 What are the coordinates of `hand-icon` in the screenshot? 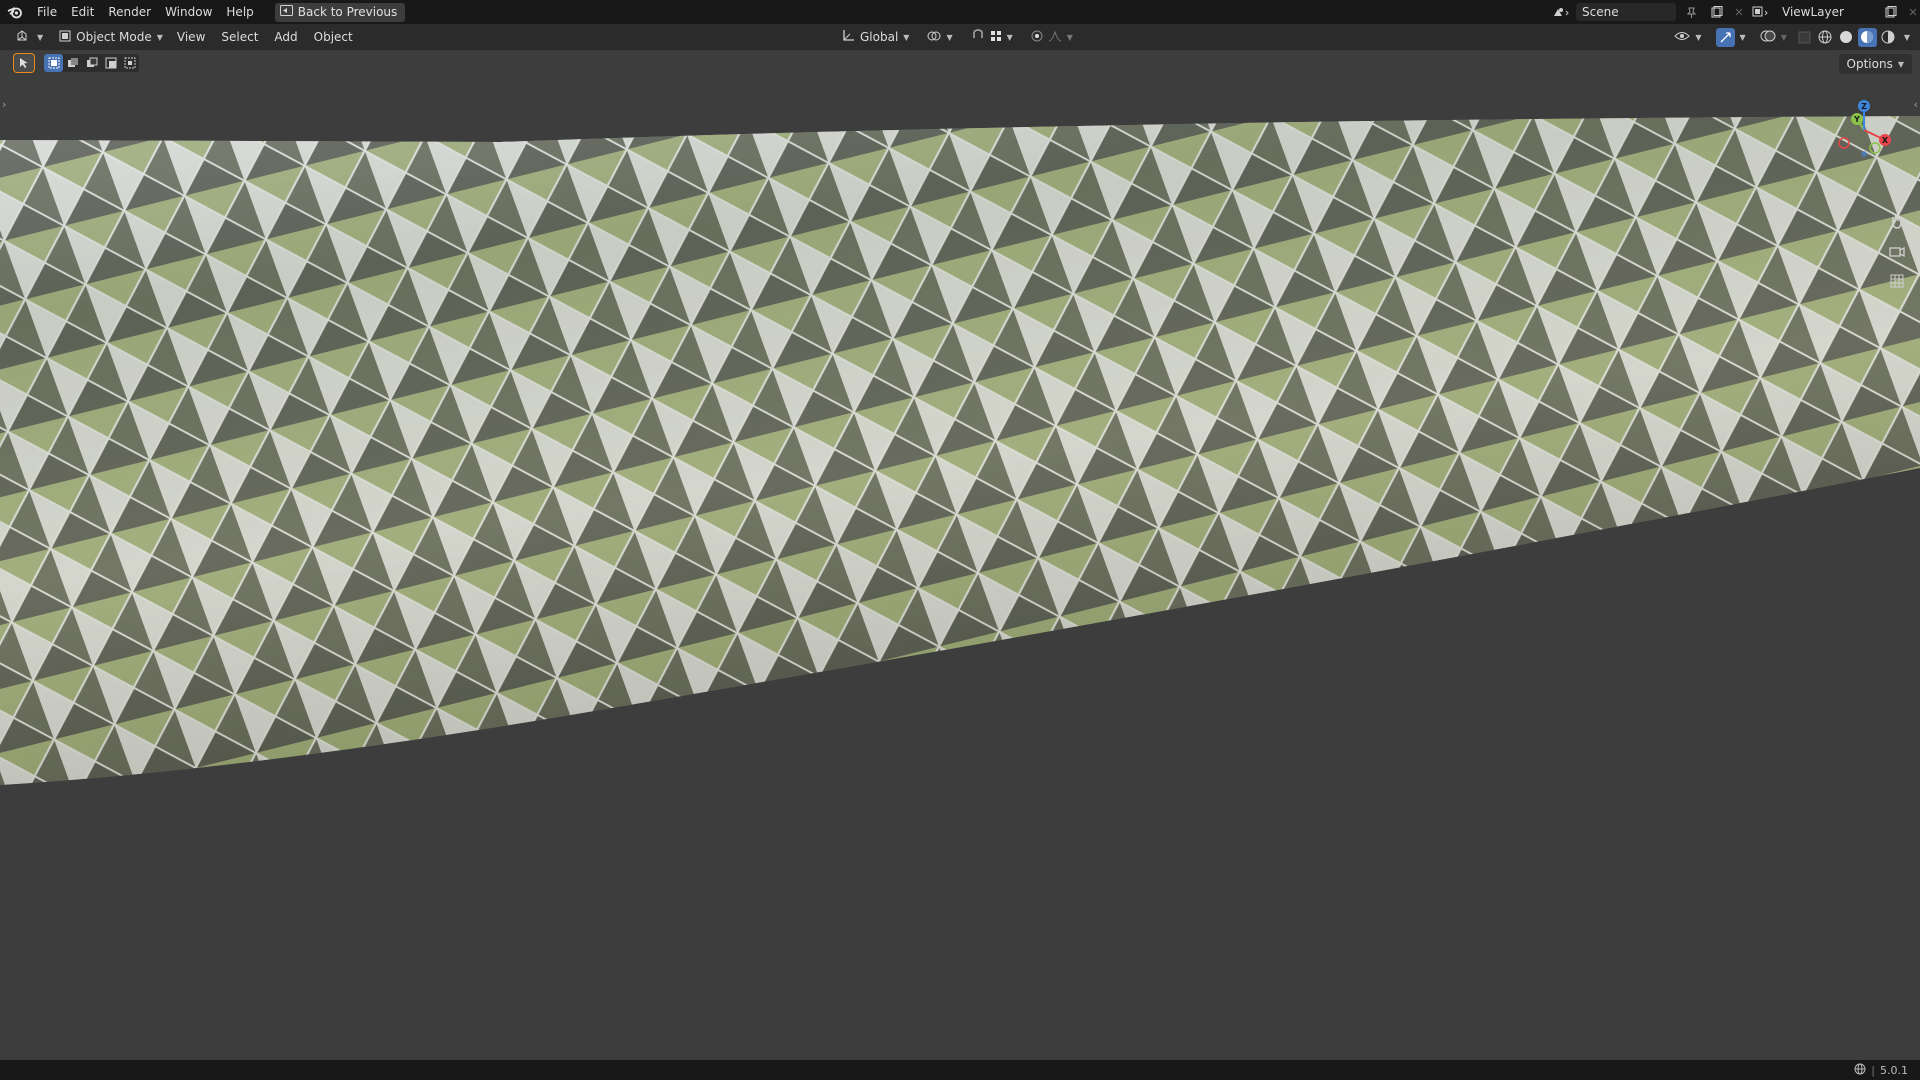 It's located at (1897, 221).